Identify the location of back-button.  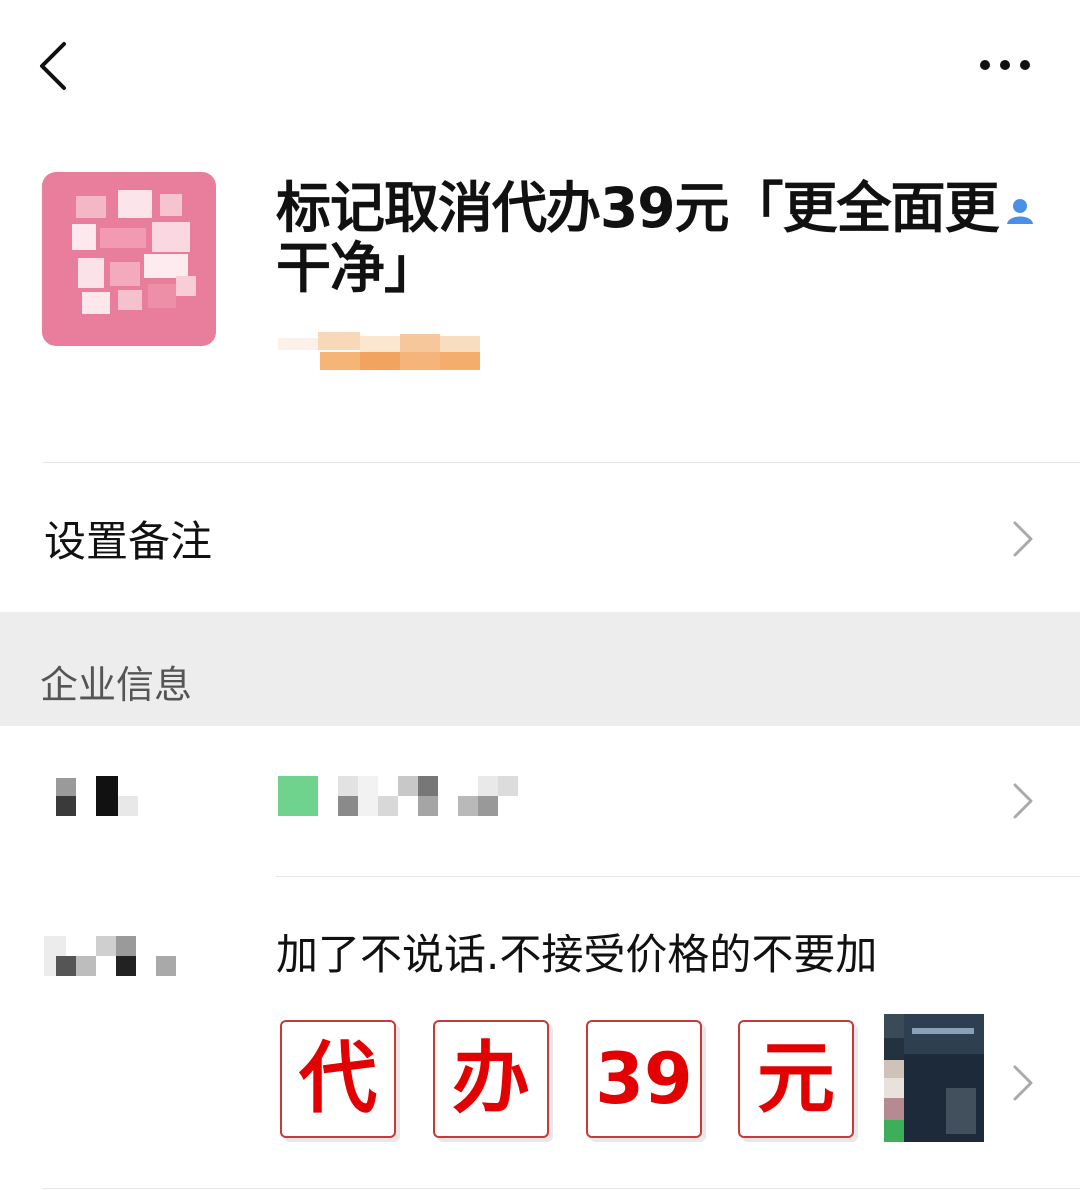
(56, 65).